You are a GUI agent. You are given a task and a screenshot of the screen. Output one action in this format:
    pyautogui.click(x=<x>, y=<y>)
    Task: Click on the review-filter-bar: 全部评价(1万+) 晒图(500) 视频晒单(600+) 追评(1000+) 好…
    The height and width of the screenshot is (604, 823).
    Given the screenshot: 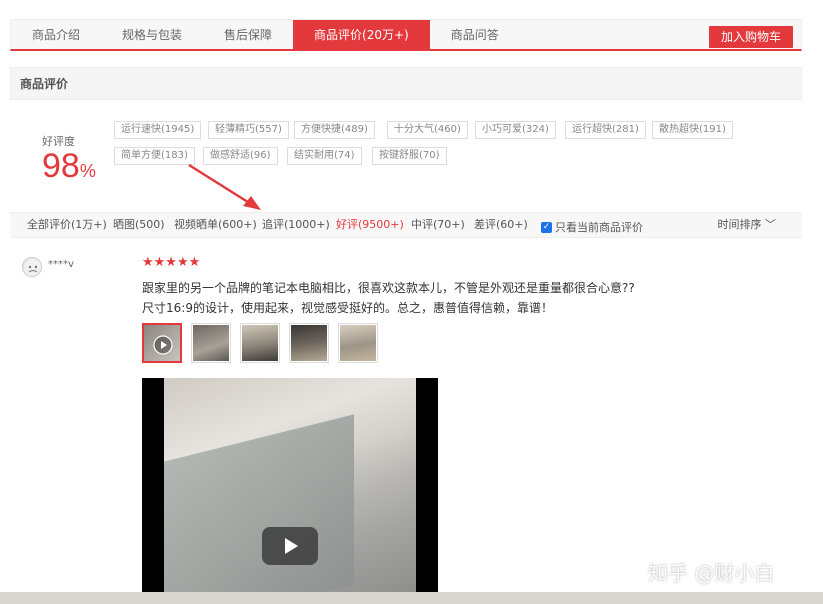 What is the action you would take?
    pyautogui.click(x=406, y=225)
    